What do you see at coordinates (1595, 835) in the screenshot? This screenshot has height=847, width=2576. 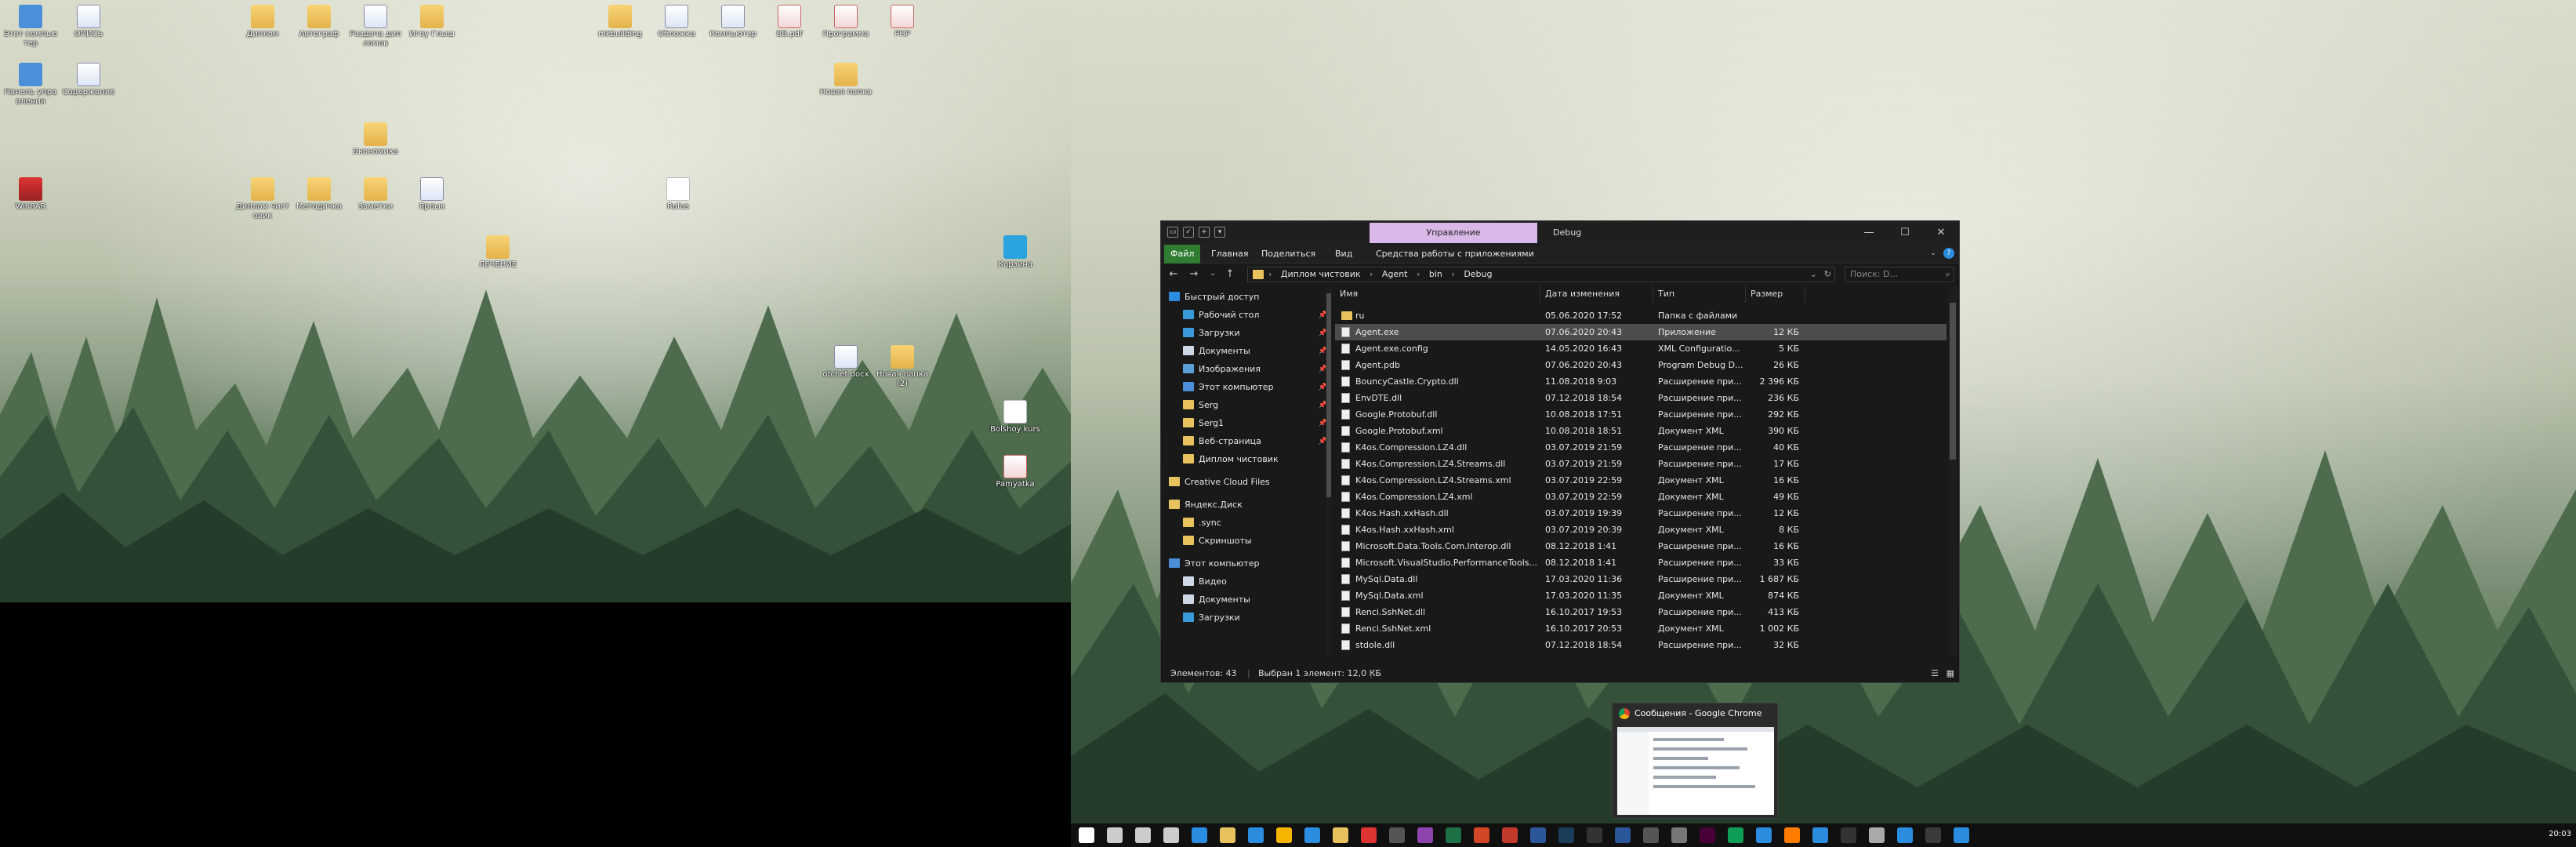 I see `terminal-icon` at bounding box center [1595, 835].